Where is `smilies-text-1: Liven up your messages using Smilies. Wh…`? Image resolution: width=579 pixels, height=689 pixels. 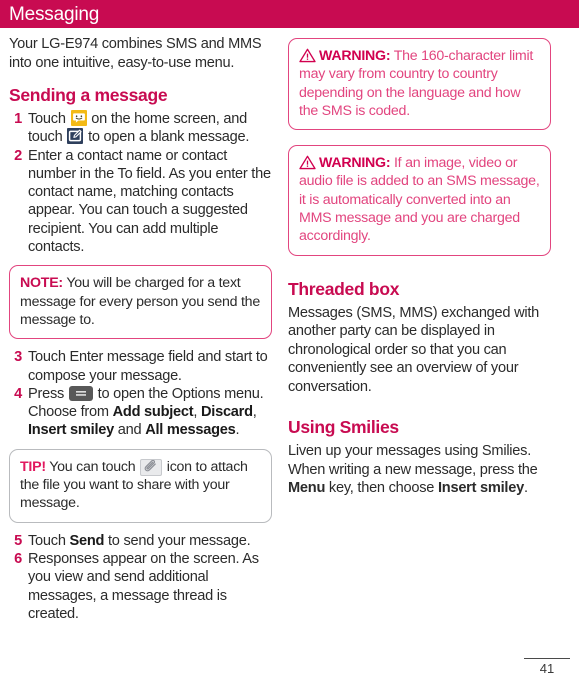 smilies-text-1: Liven up your messages using Smilies. Wh… is located at coordinates (413, 460).